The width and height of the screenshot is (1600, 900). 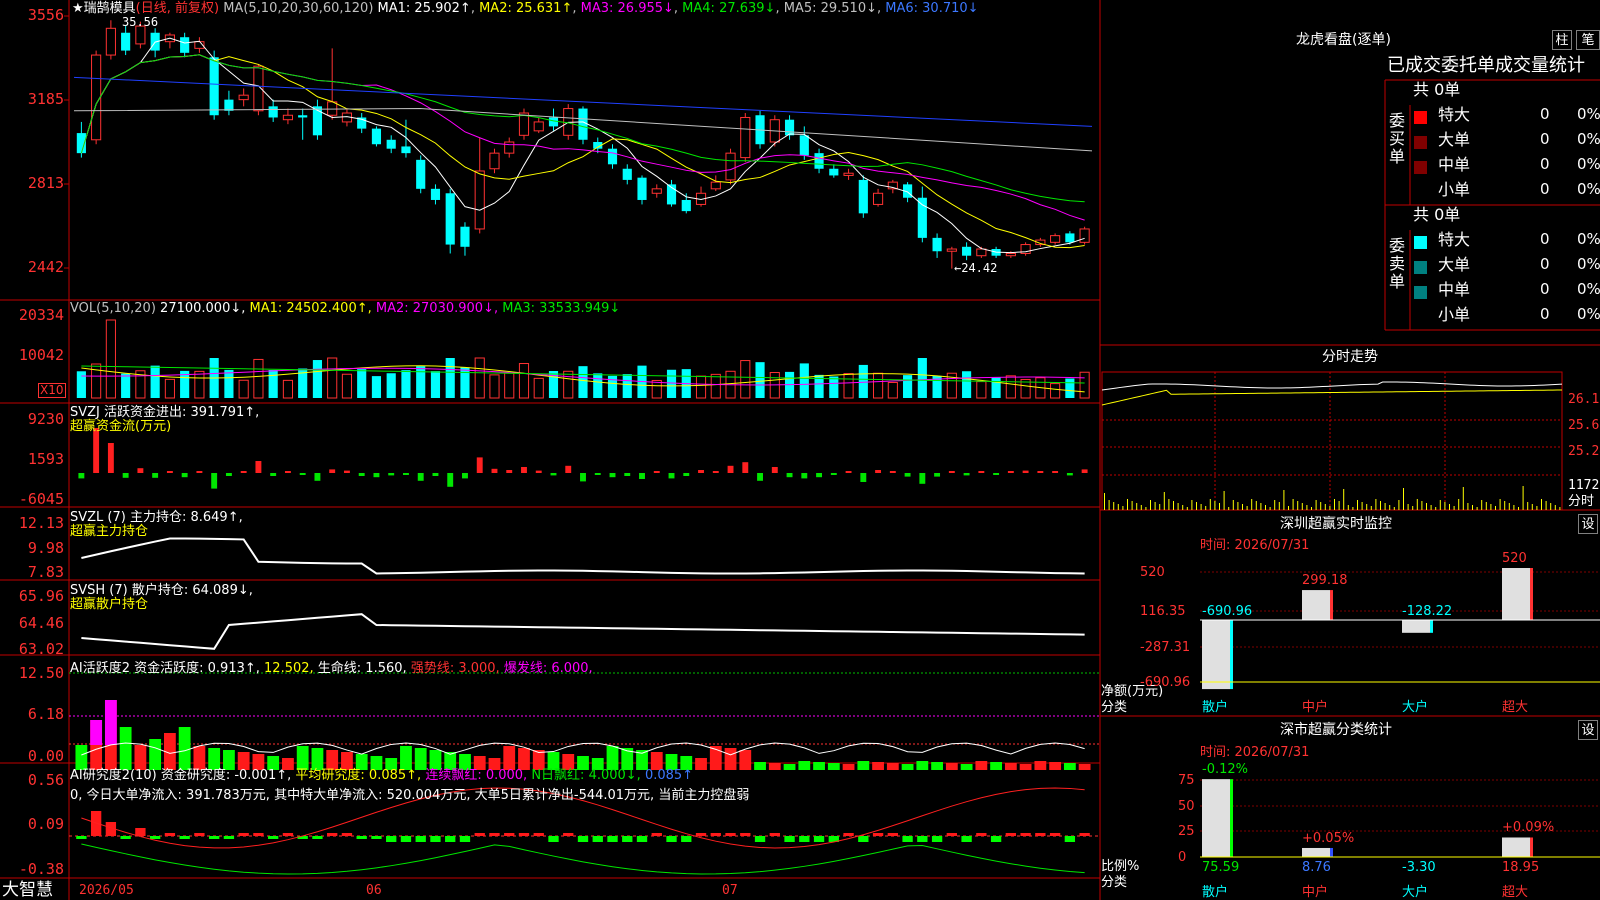 What do you see at coordinates (1186, 780) in the screenshot?
I see `sz2-y-tick: 75` at bounding box center [1186, 780].